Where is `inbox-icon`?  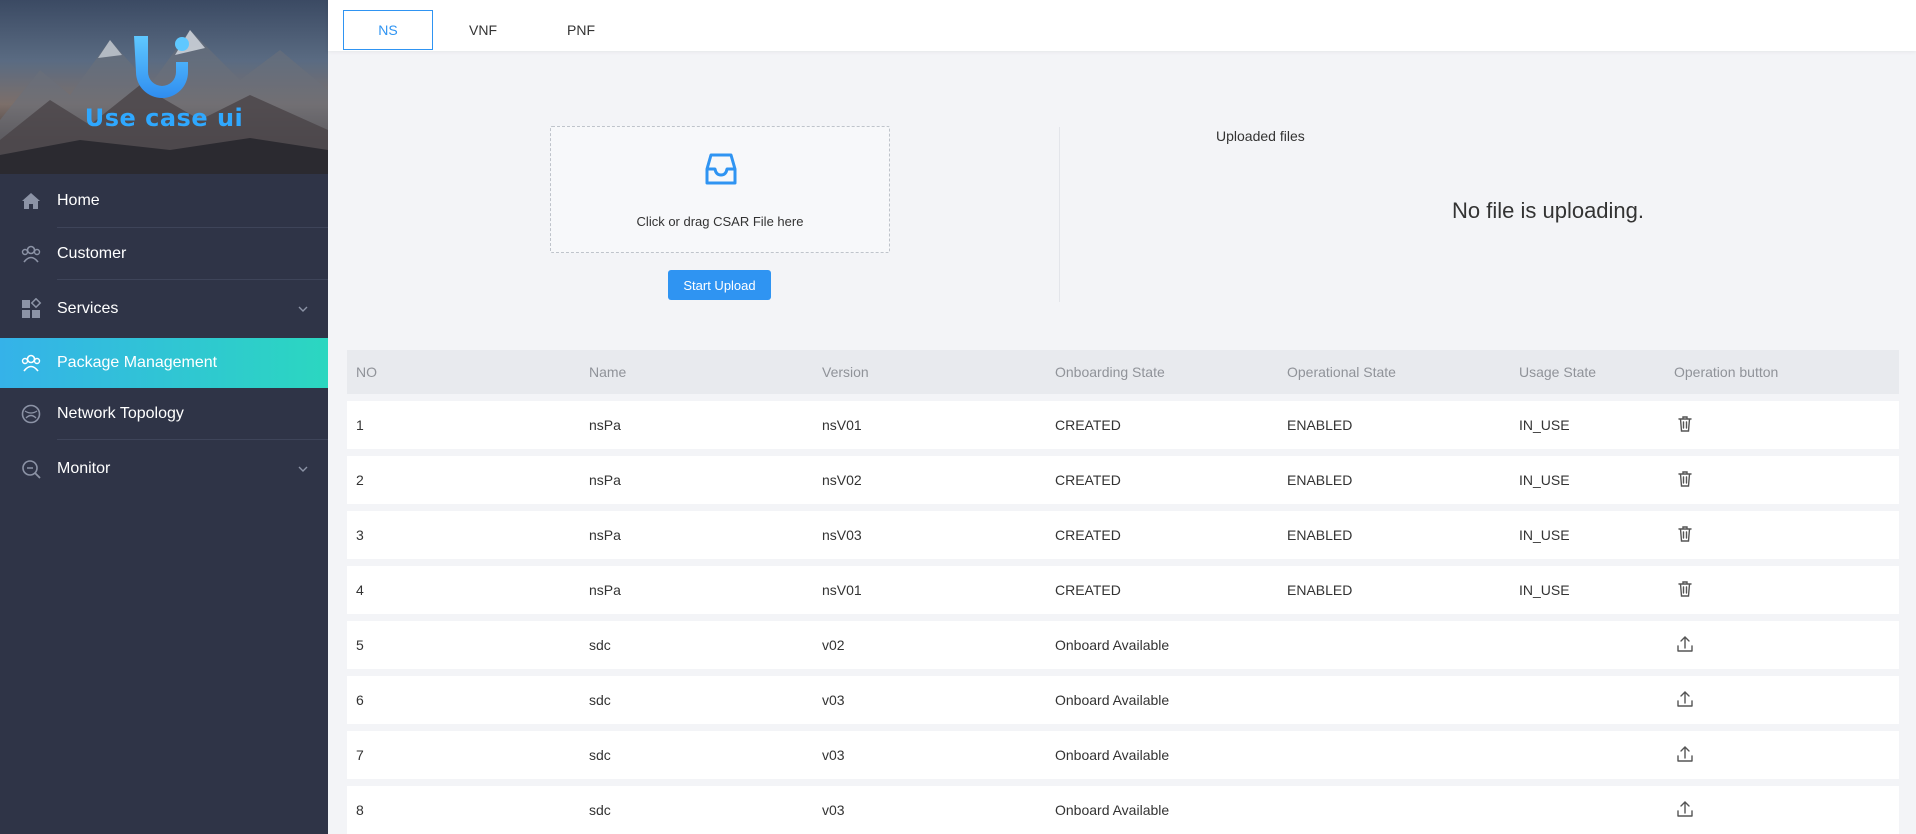
inbox-icon is located at coordinates (721, 169).